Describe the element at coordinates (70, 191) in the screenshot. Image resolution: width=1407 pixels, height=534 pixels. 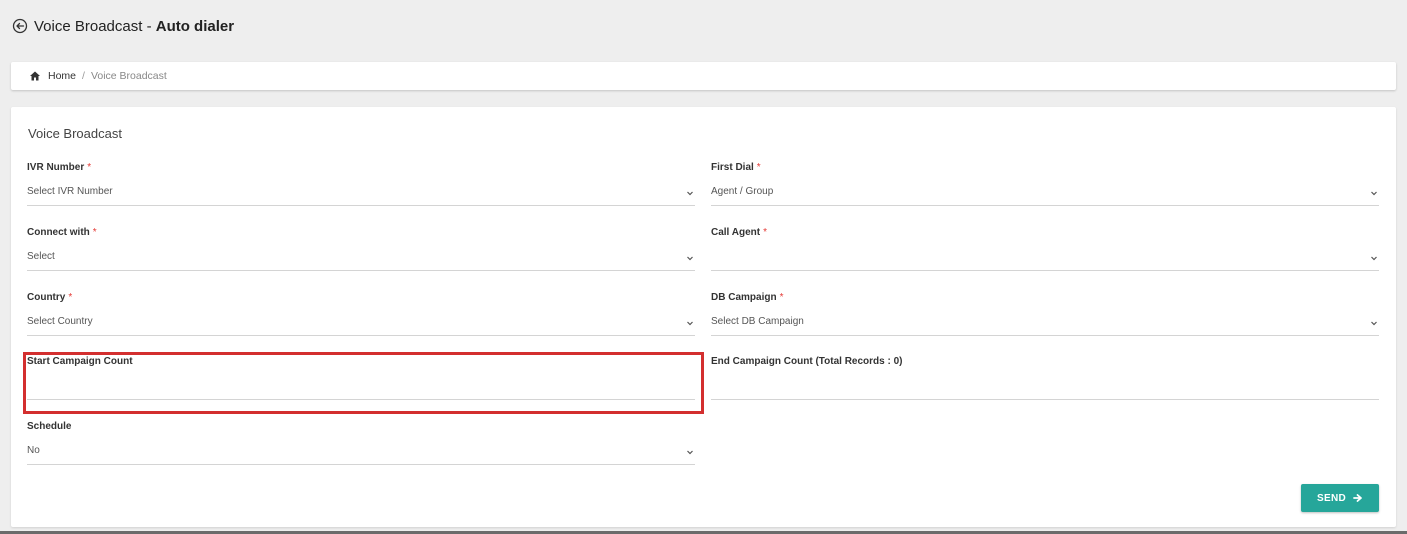
I see `ivr-number-value: Select IVR Number` at that location.